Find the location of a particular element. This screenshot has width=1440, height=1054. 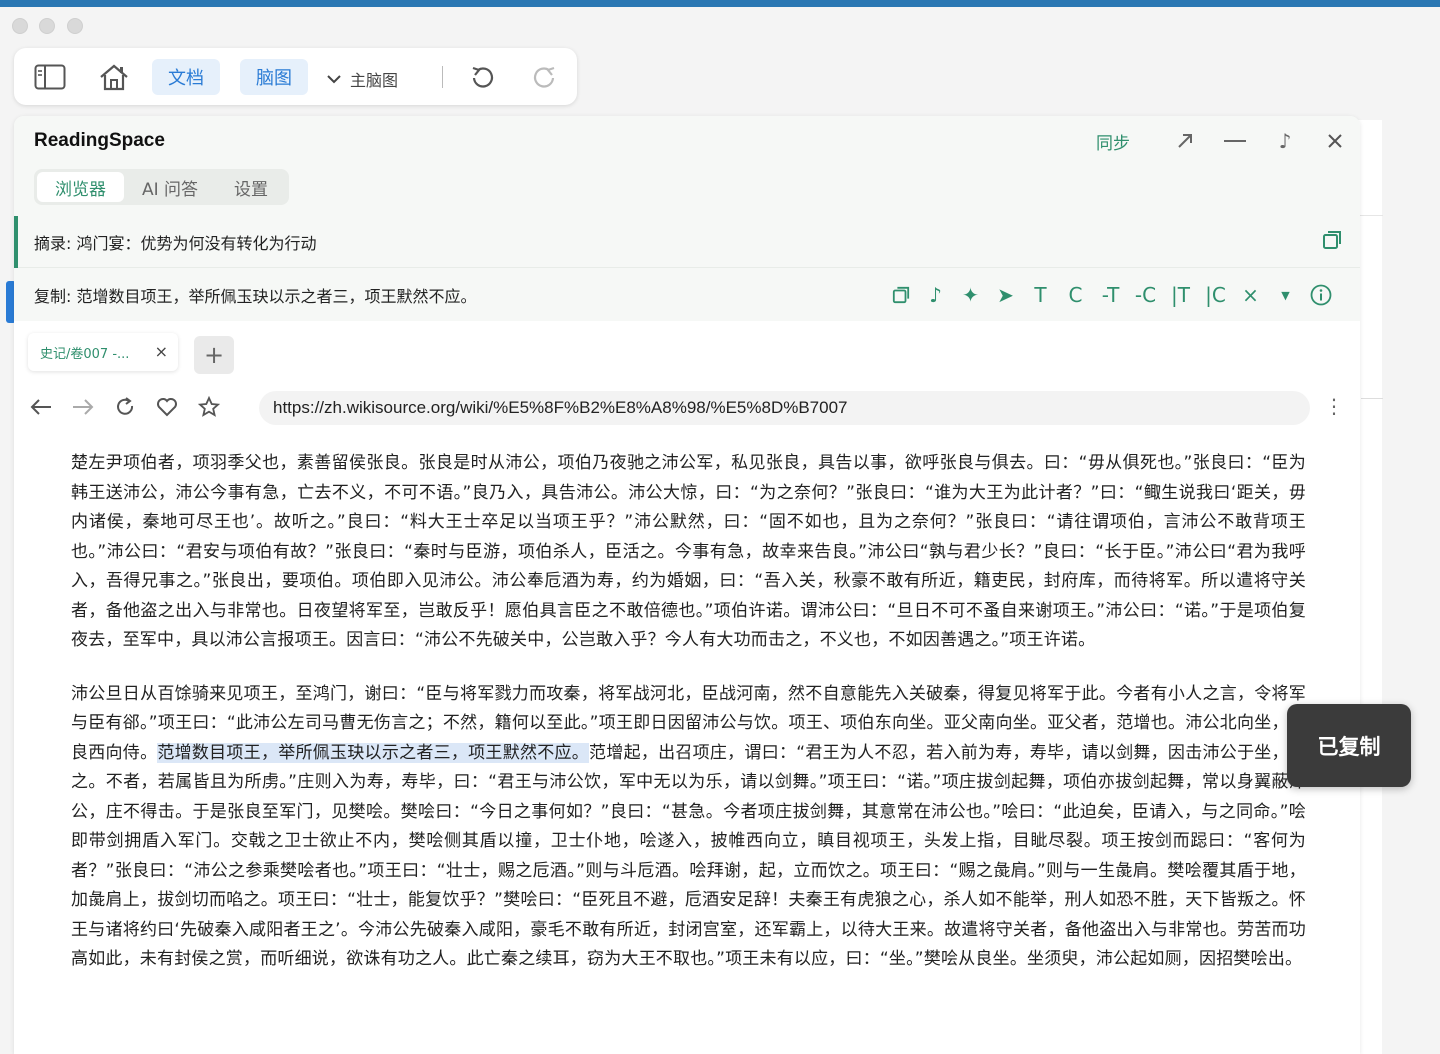

tool-append-content: |C is located at coordinates (1215, 295).